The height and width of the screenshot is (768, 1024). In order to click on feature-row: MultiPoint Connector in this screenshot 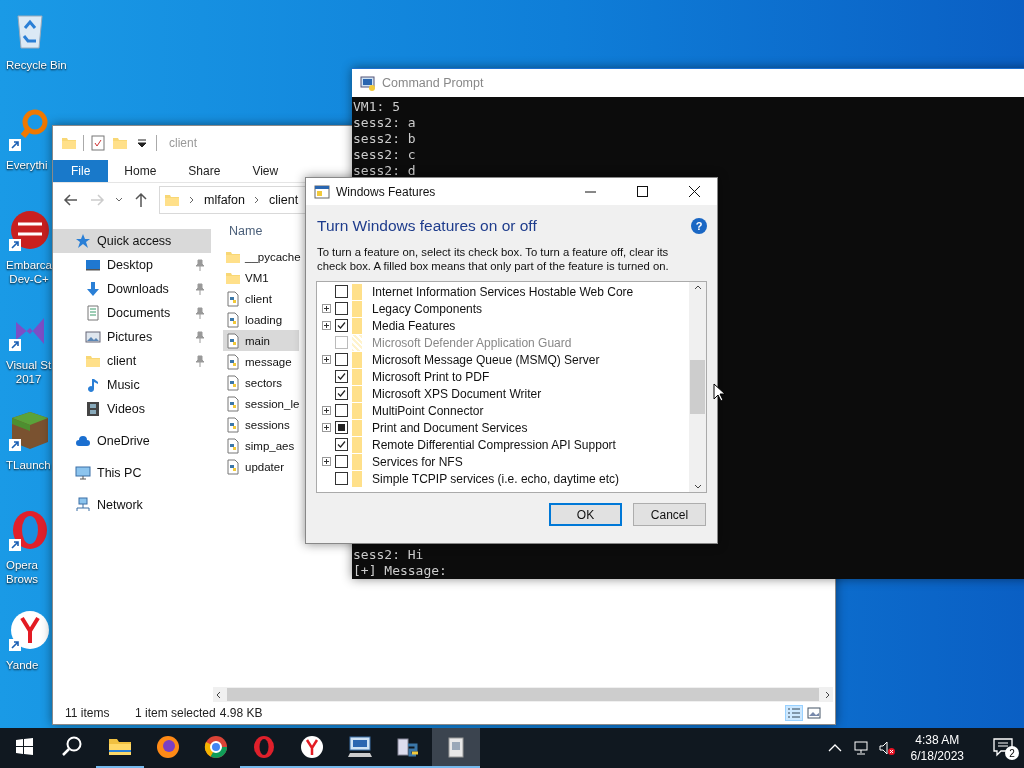, I will do `click(503, 410)`.